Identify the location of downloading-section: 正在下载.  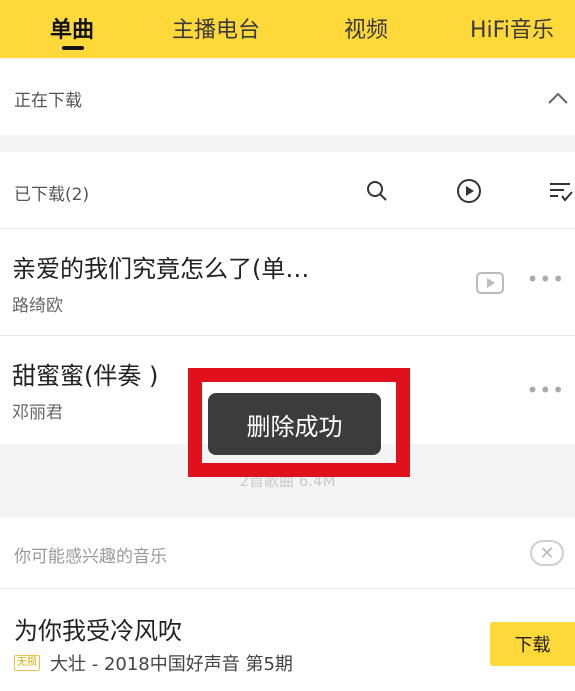
(287, 97).